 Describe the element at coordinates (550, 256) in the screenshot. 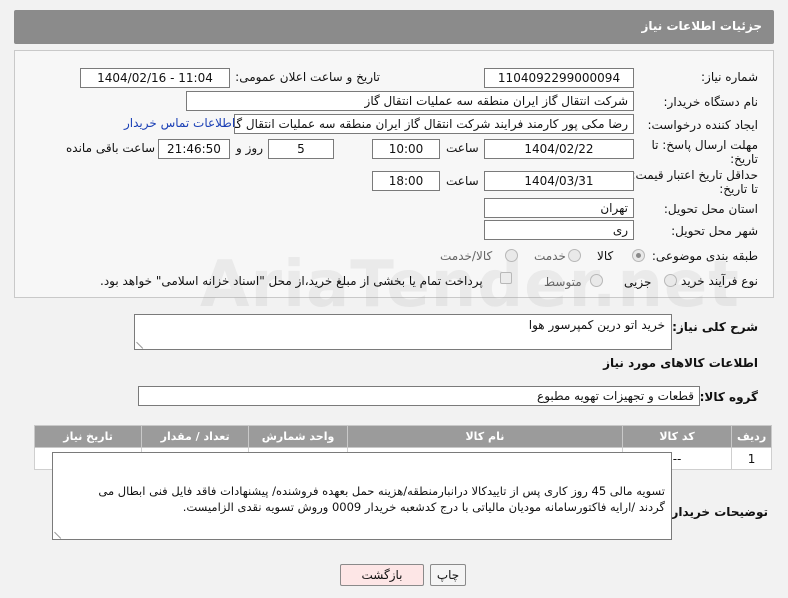

I see `category-option-service: خدمت` at that location.